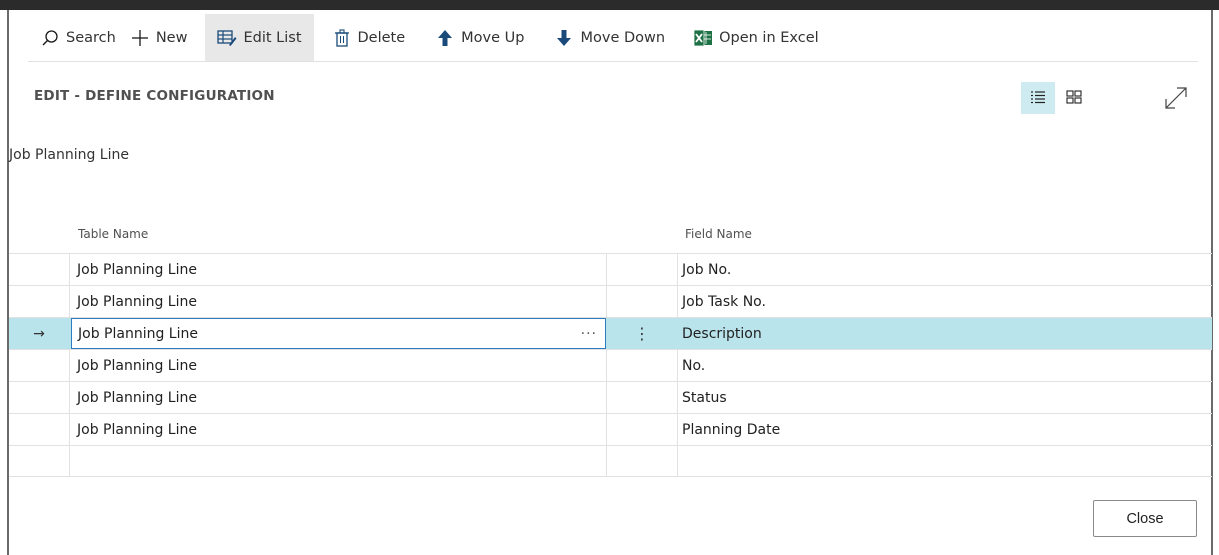 The image size is (1219, 555). I want to click on list-view-button, so click(1038, 98).